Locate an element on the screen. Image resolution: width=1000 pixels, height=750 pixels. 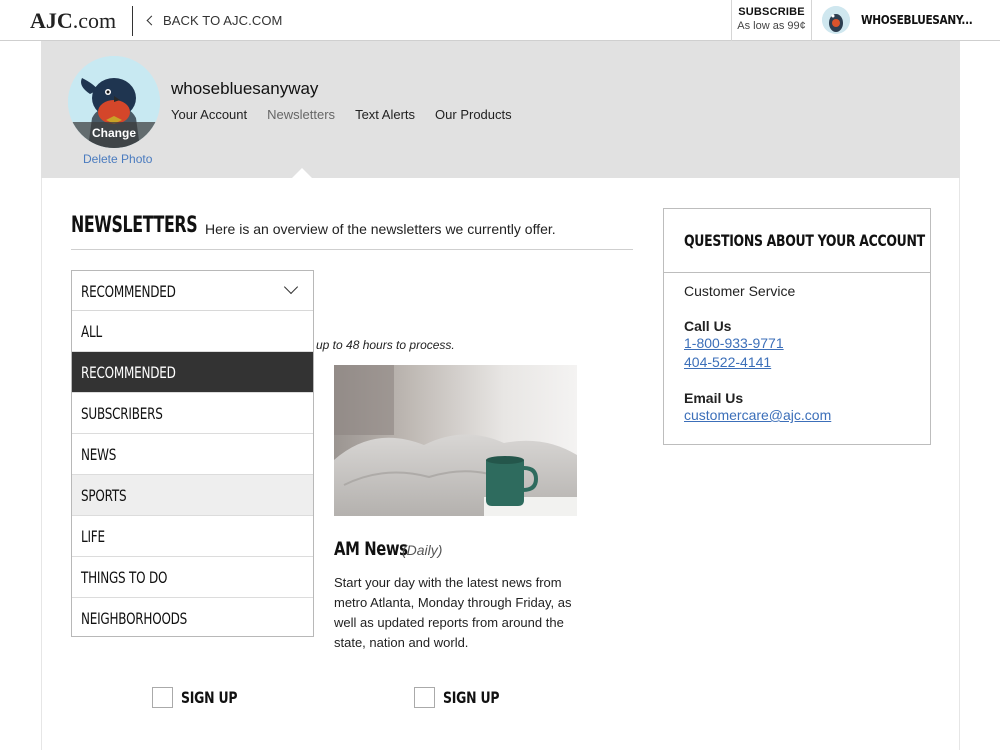
customer-service-label: Customer Service is located at coordinates (740, 291).